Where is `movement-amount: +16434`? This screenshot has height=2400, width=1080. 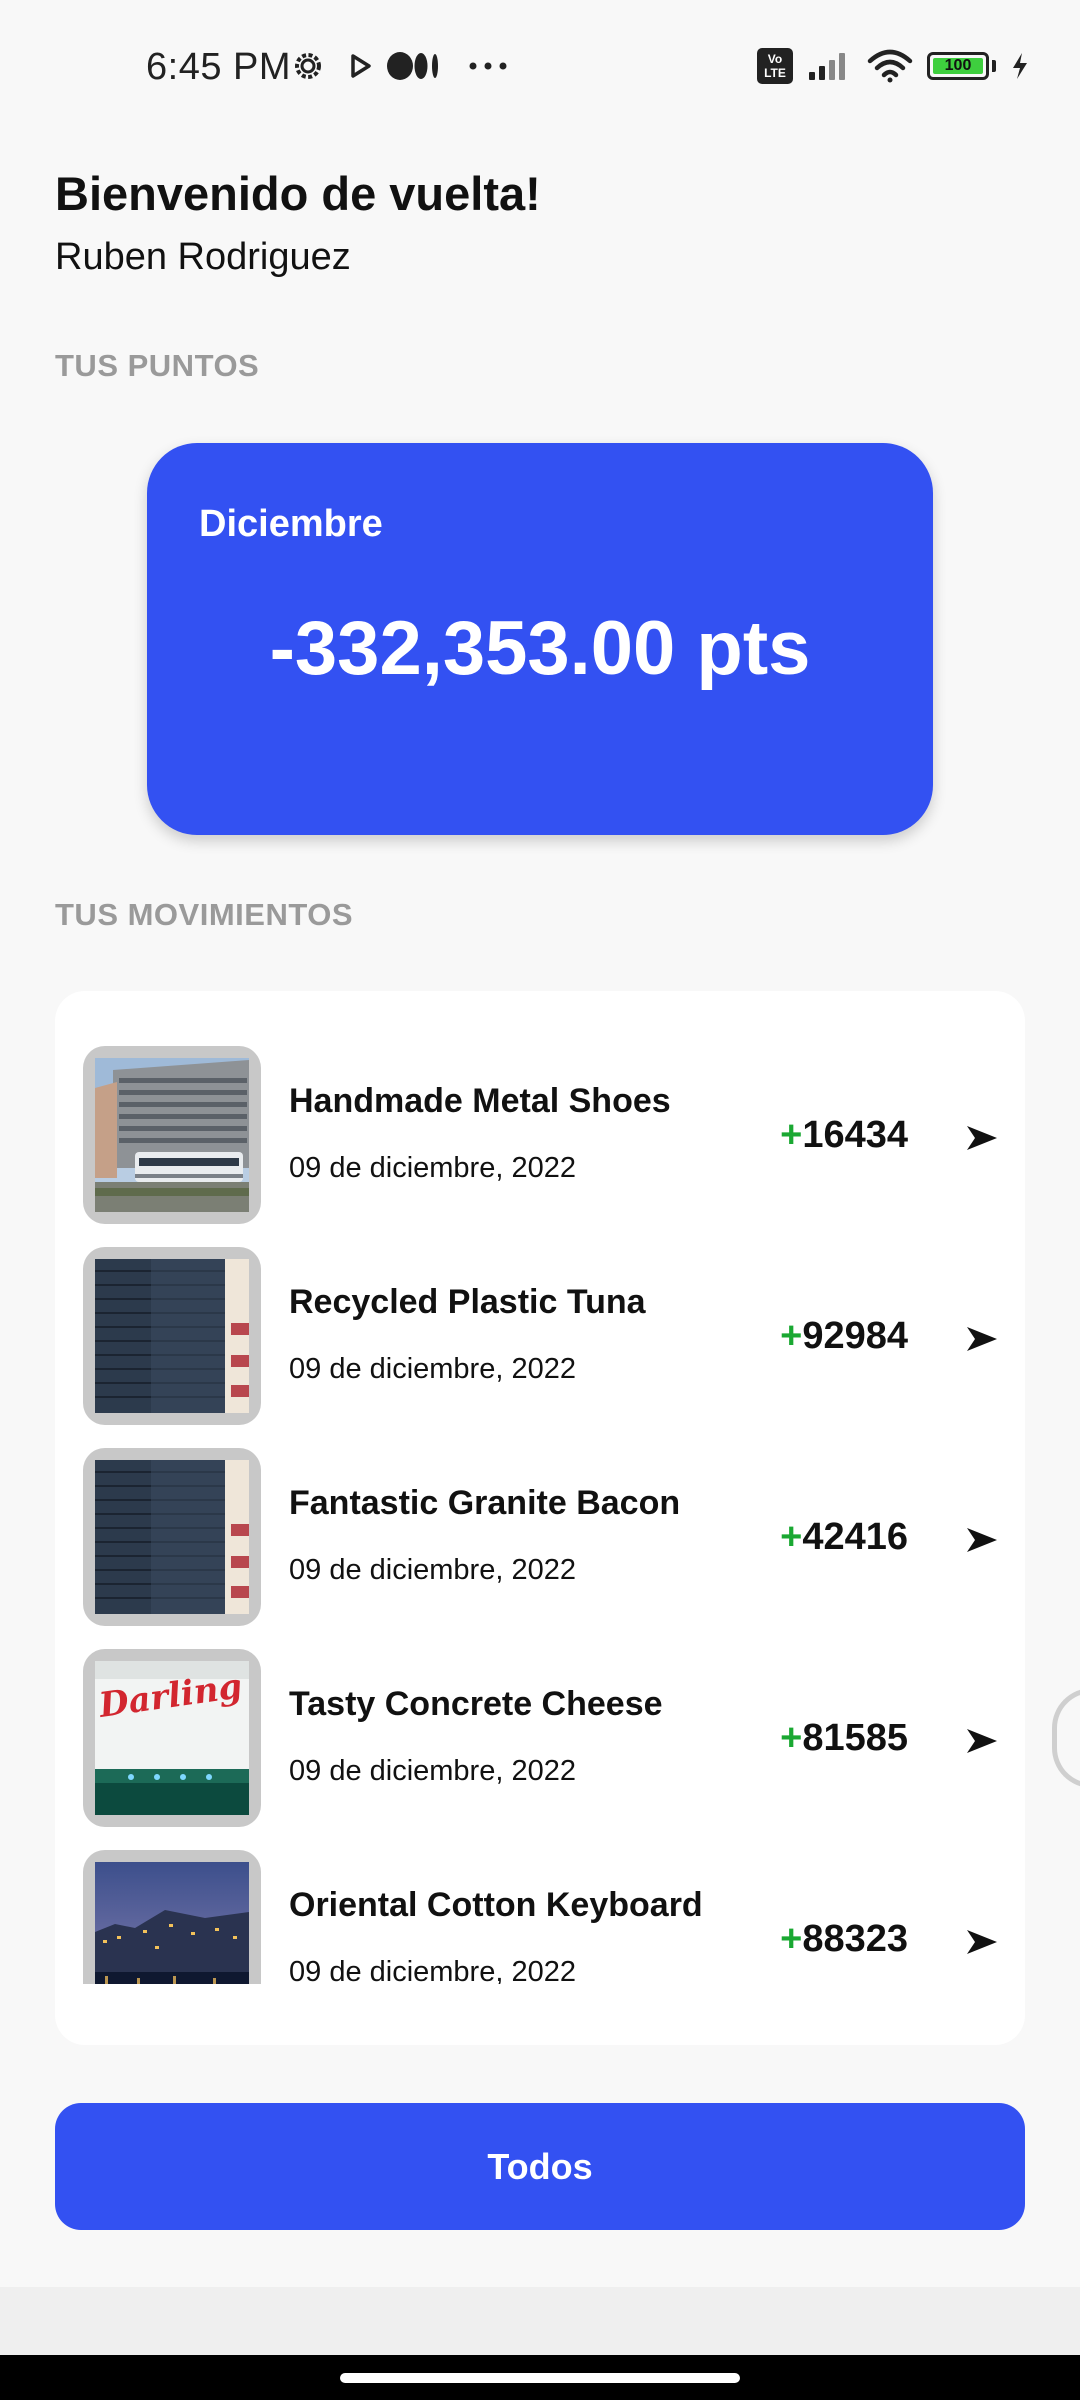 movement-amount: +16434 is located at coordinates (844, 1135).